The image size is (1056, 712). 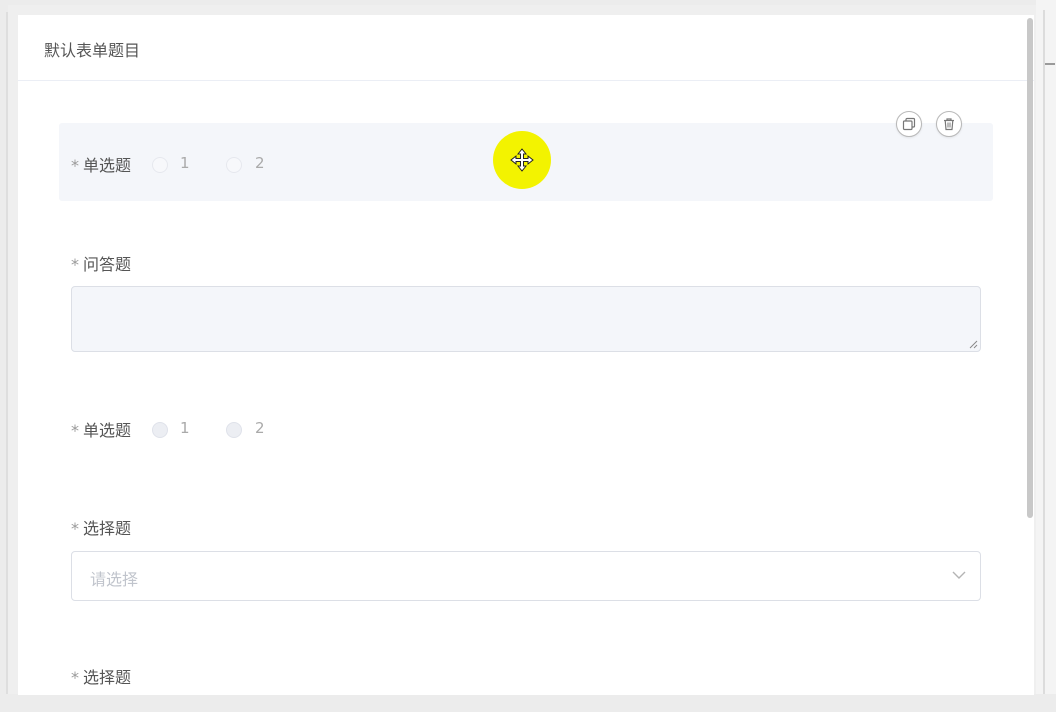 What do you see at coordinates (973, 344) in the screenshot?
I see `resize-grip-icon` at bounding box center [973, 344].